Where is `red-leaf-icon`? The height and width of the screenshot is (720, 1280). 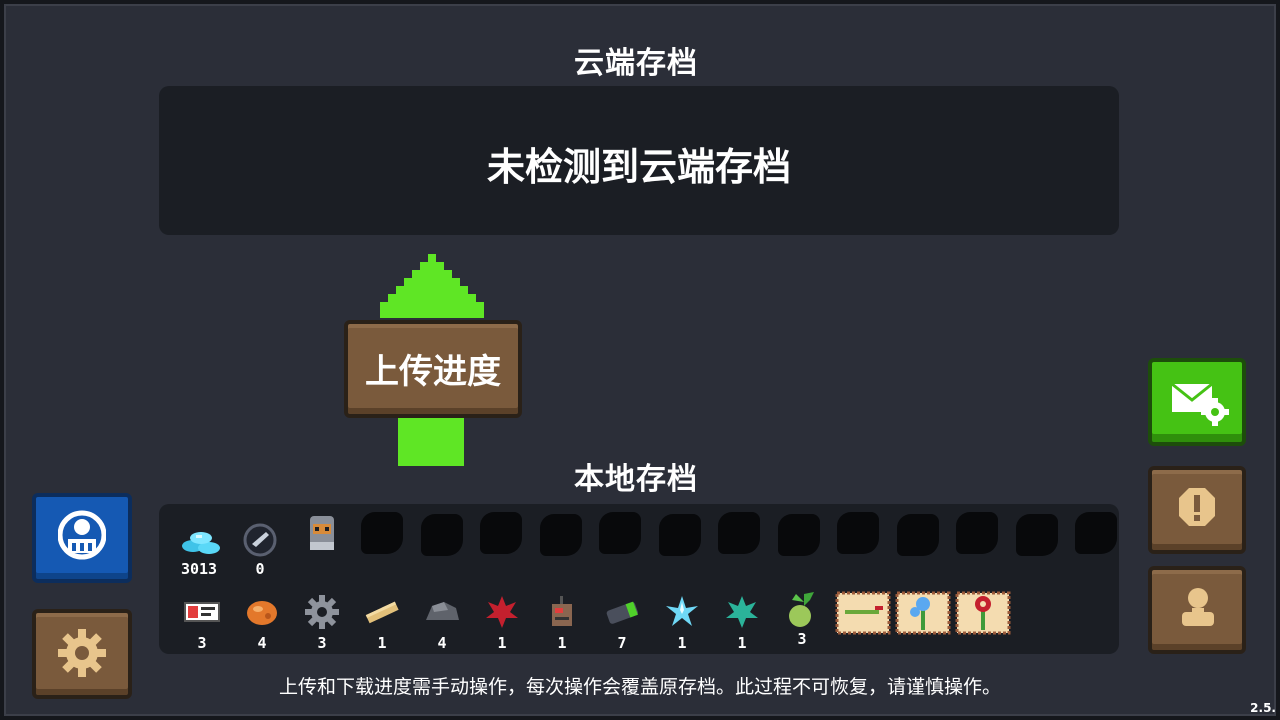 red-leaf-icon is located at coordinates (502, 612).